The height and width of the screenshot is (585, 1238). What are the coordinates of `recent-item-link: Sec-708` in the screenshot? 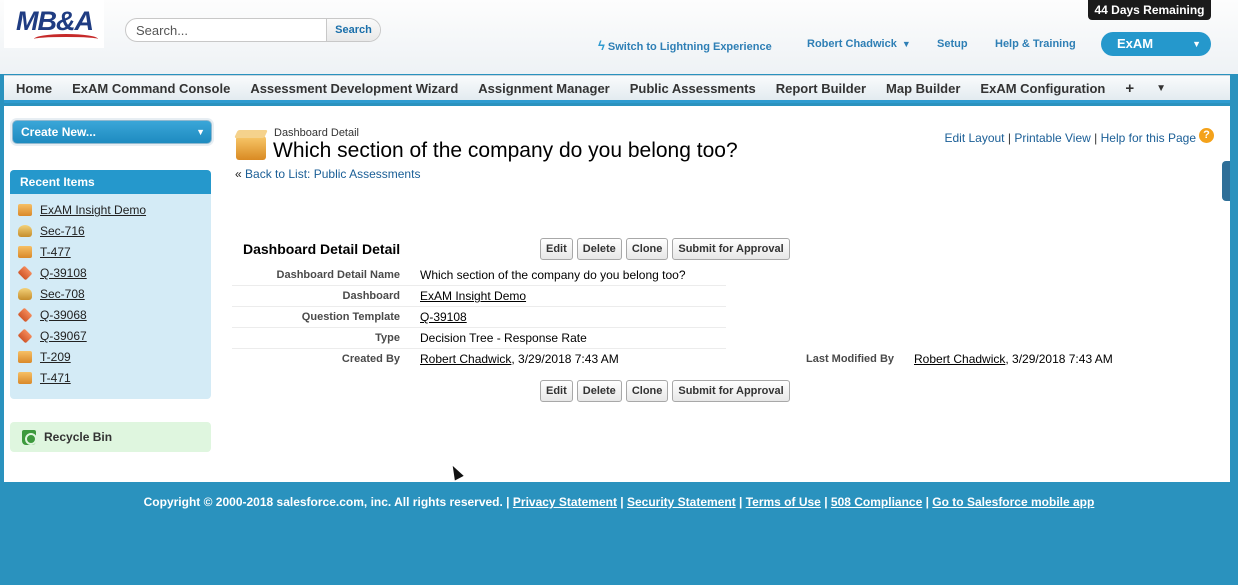 It's located at (62, 294).